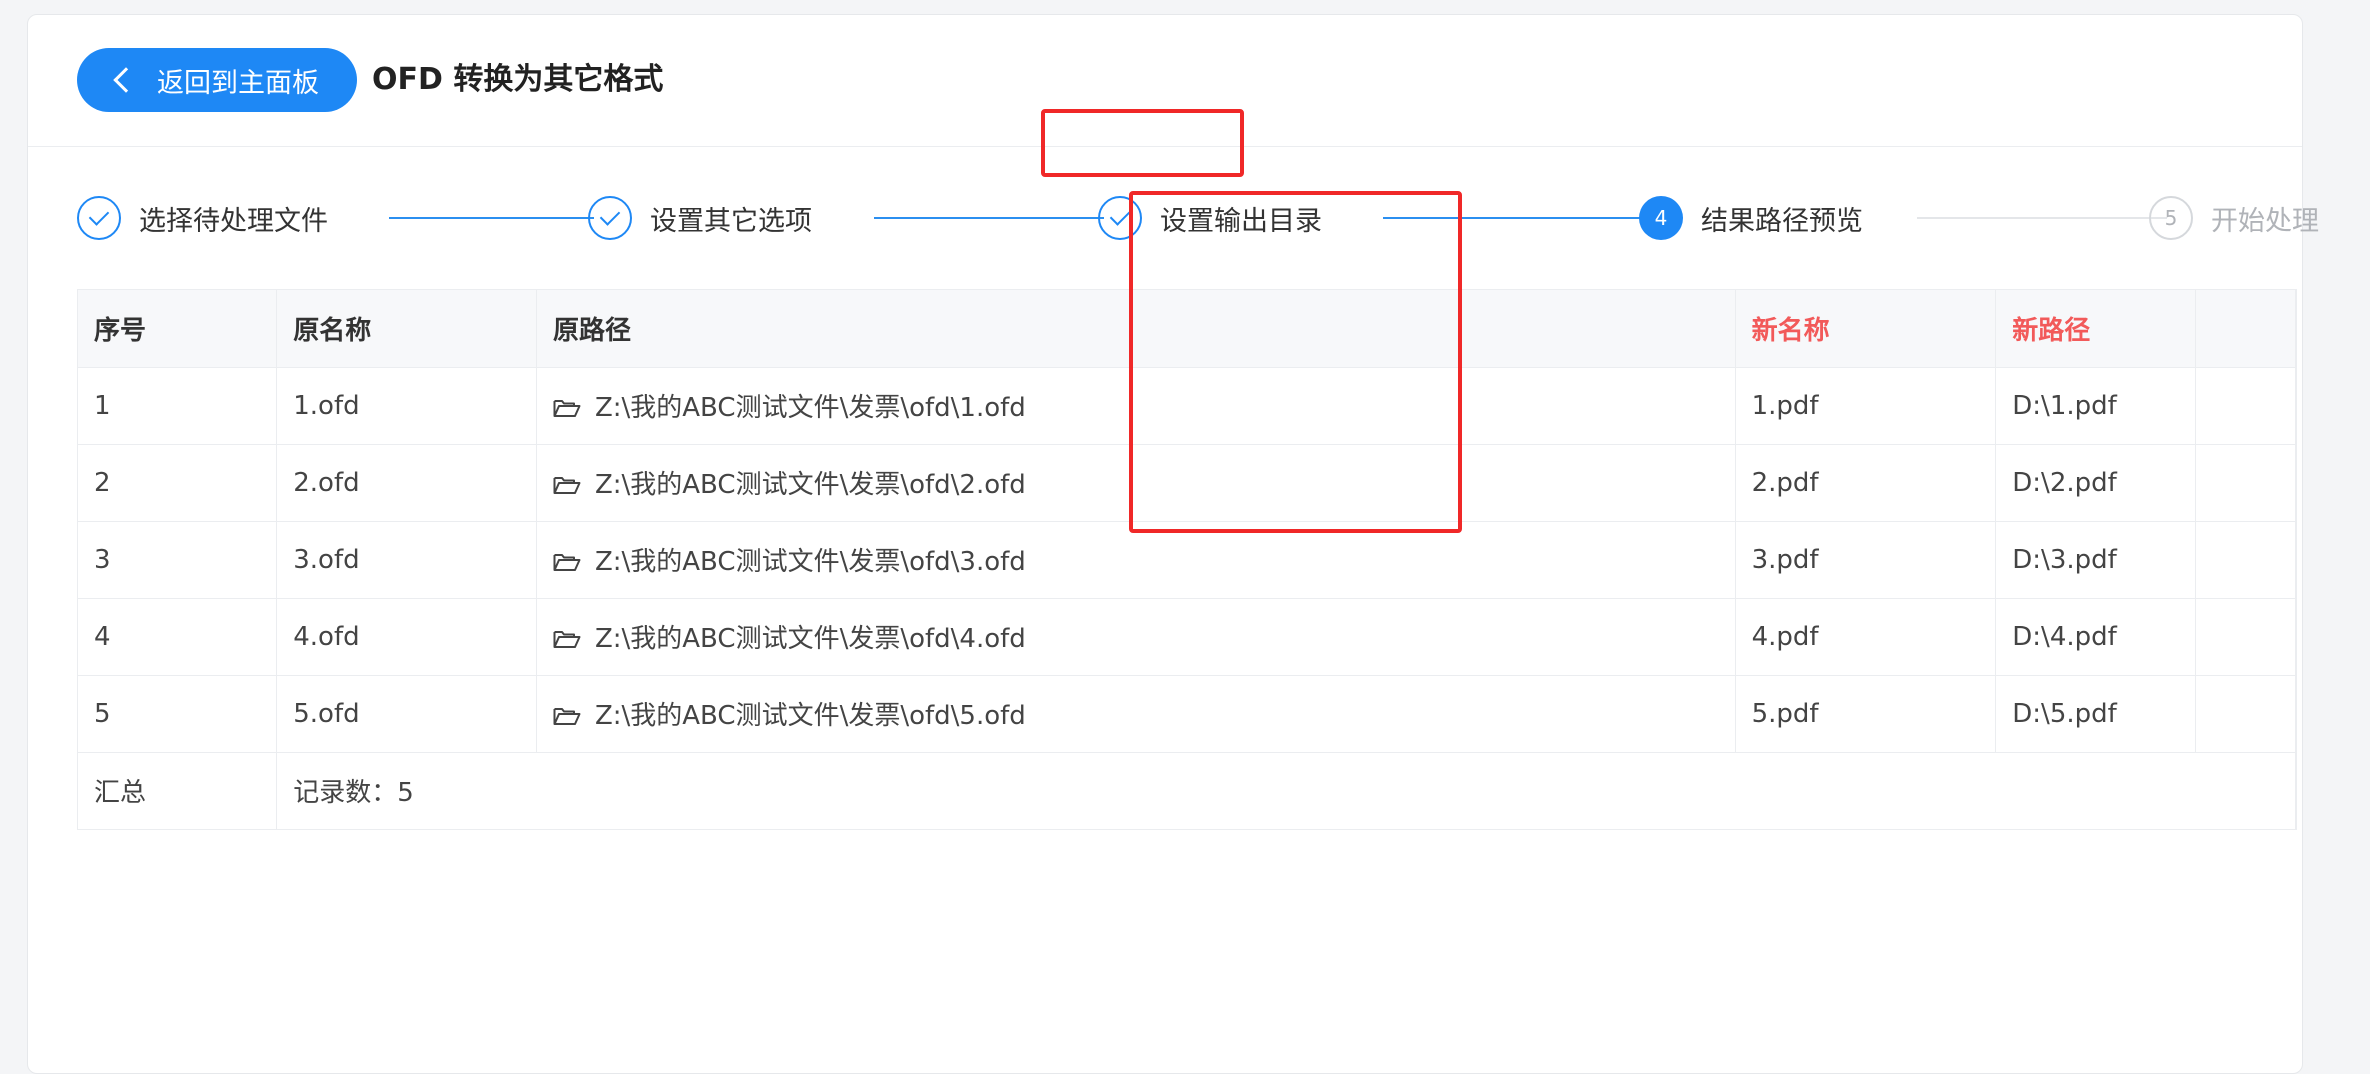 Image resolution: width=2370 pixels, height=1074 pixels. What do you see at coordinates (2265, 221) in the screenshot?
I see `step-5-label: 开始处理` at bounding box center [2265, 221].